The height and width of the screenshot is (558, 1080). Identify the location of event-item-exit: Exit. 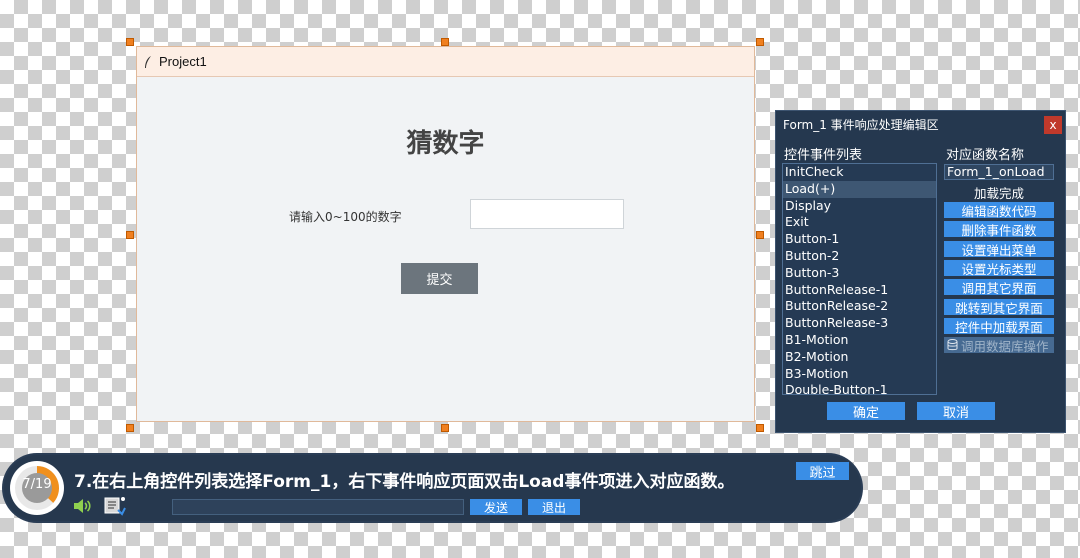
(859, 222).